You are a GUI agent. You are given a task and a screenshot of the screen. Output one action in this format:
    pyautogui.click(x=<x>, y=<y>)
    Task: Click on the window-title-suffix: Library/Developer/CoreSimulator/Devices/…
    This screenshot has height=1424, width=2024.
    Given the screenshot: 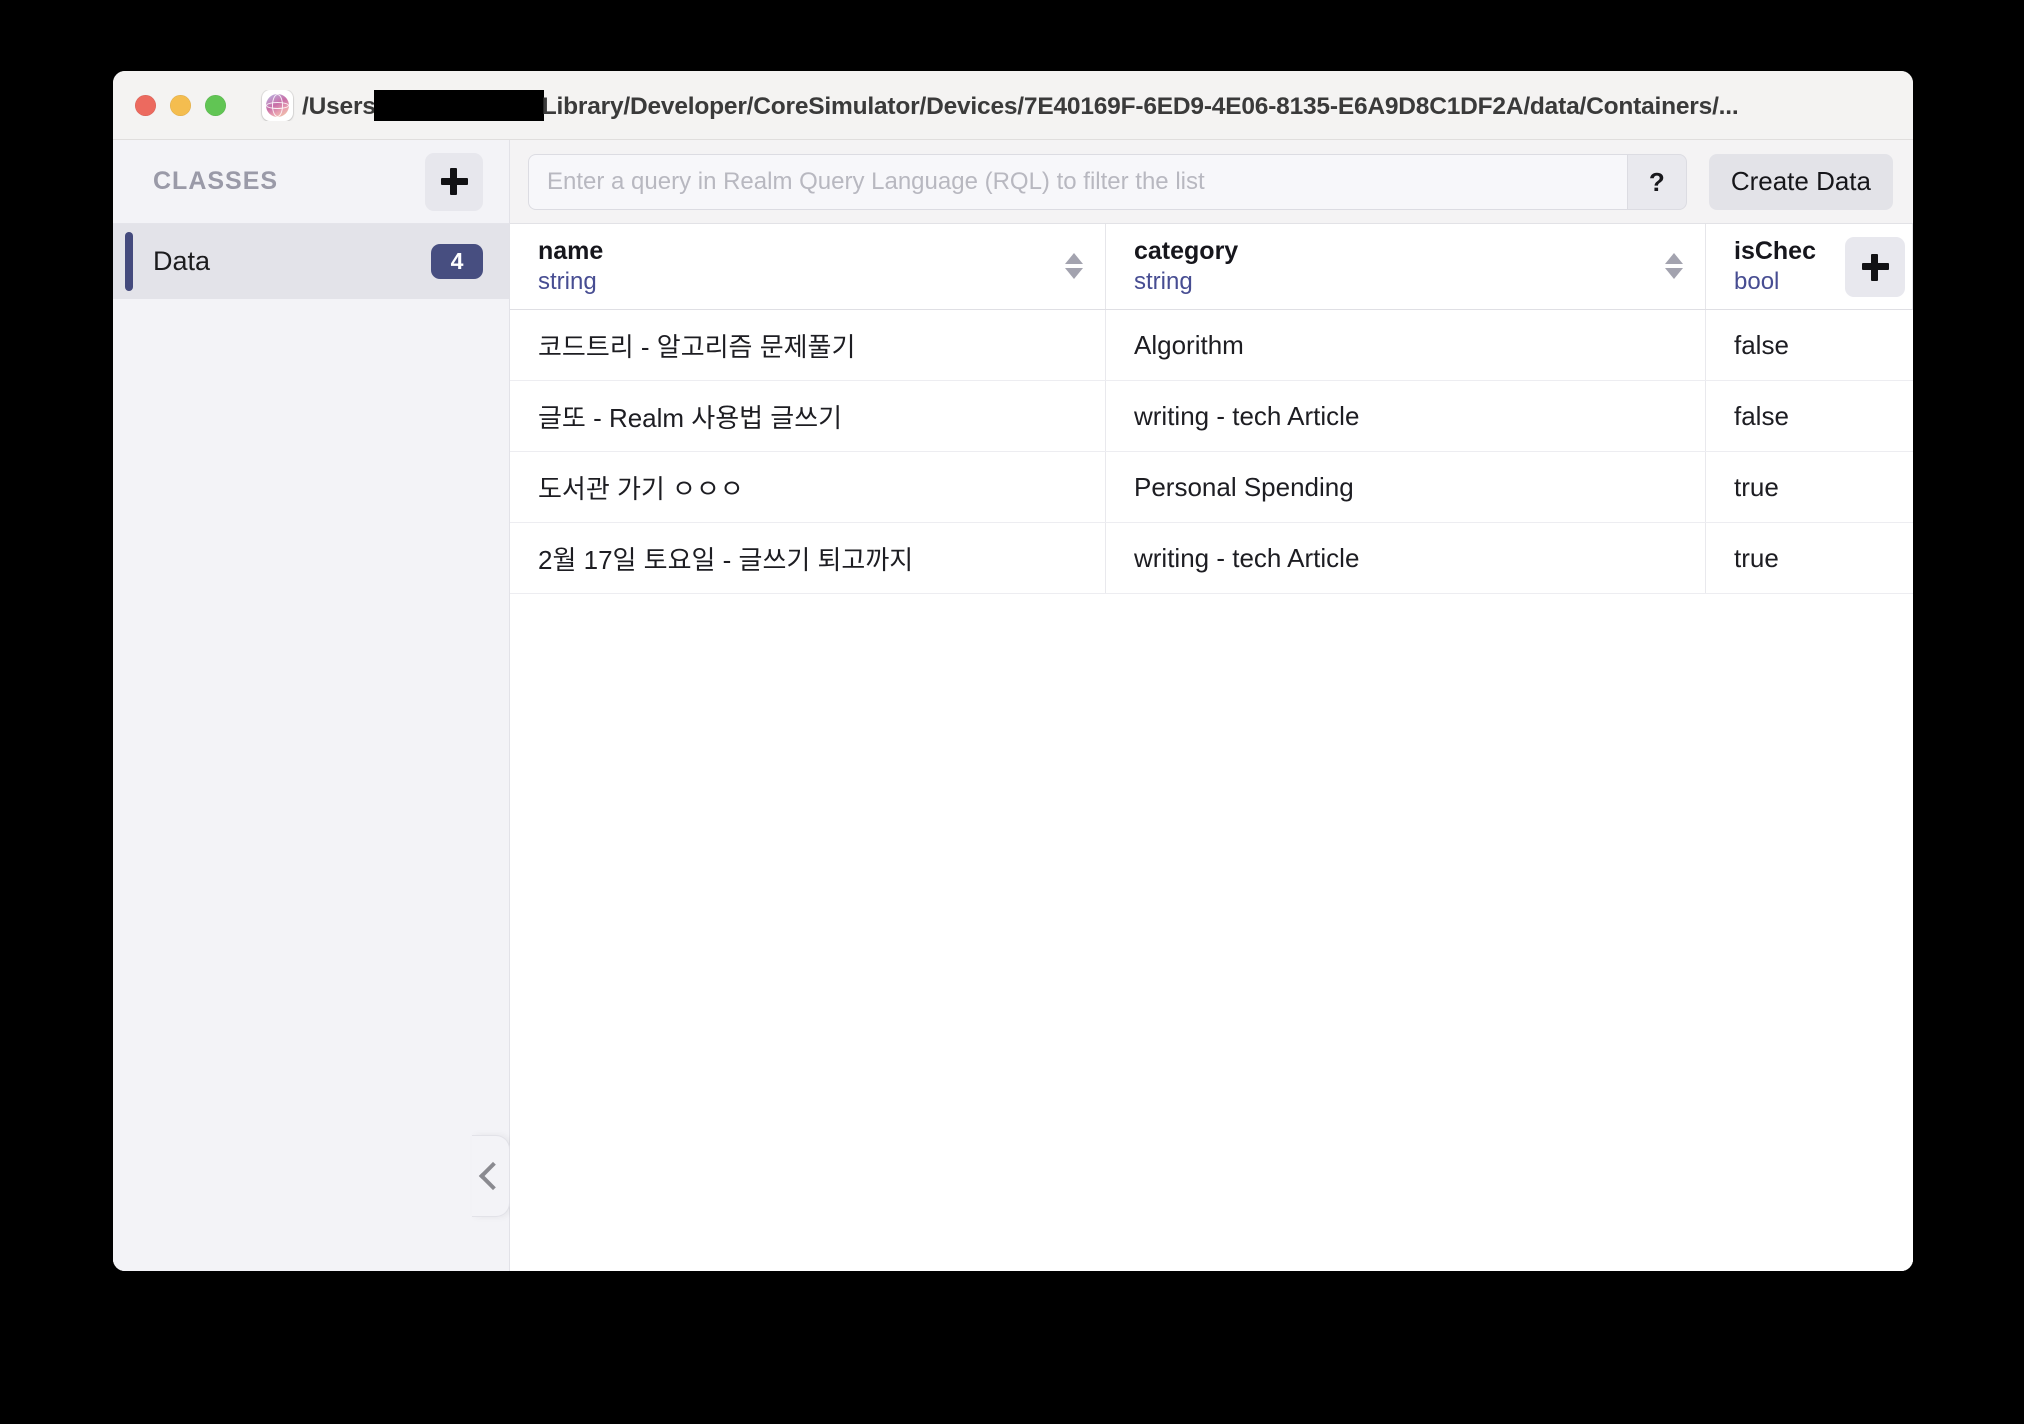 What is the action you would take?
    pyautogui.click(x=1140, y=106)
    